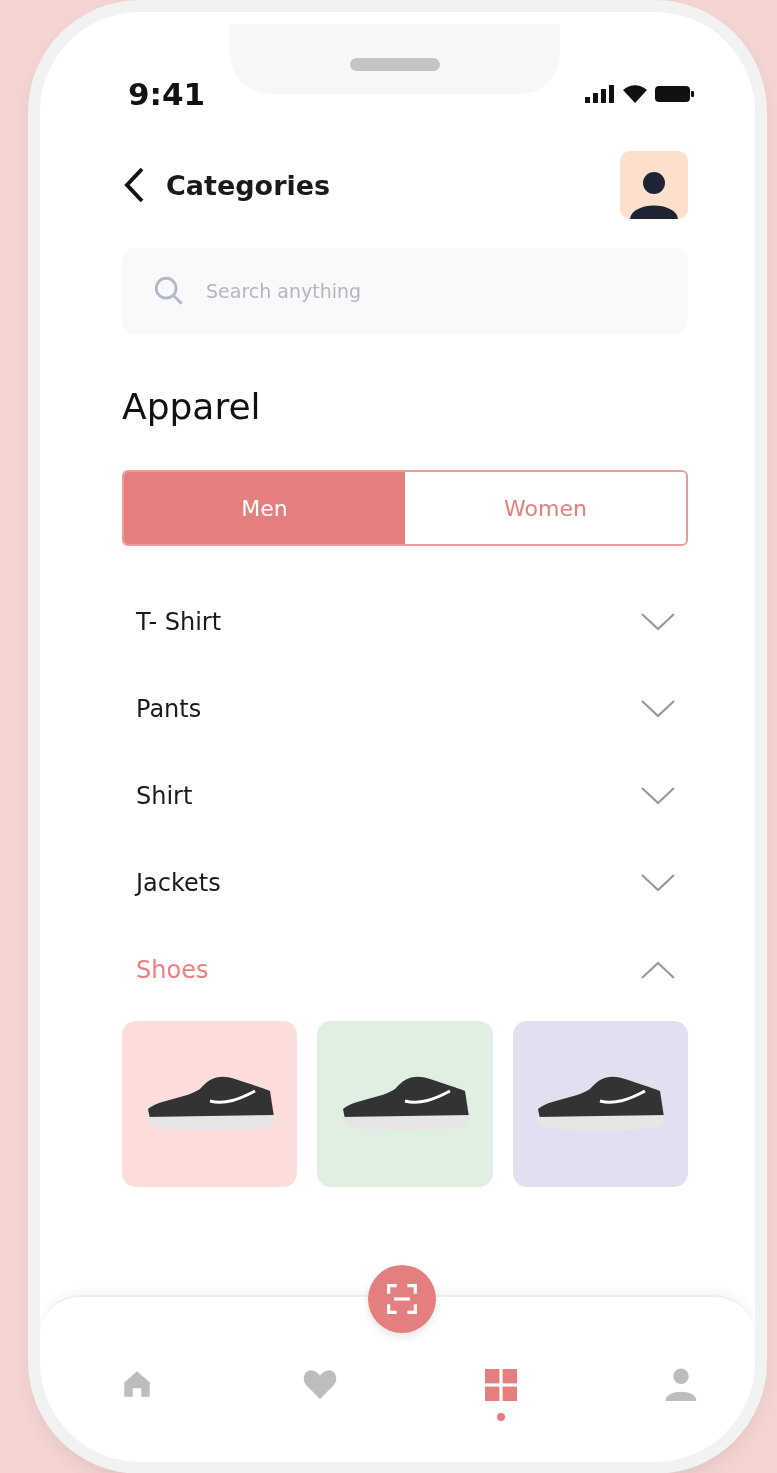 The width and height of the screenshot is (777, 1473). I want to click on status-time: 9:41, so click(167, 94).